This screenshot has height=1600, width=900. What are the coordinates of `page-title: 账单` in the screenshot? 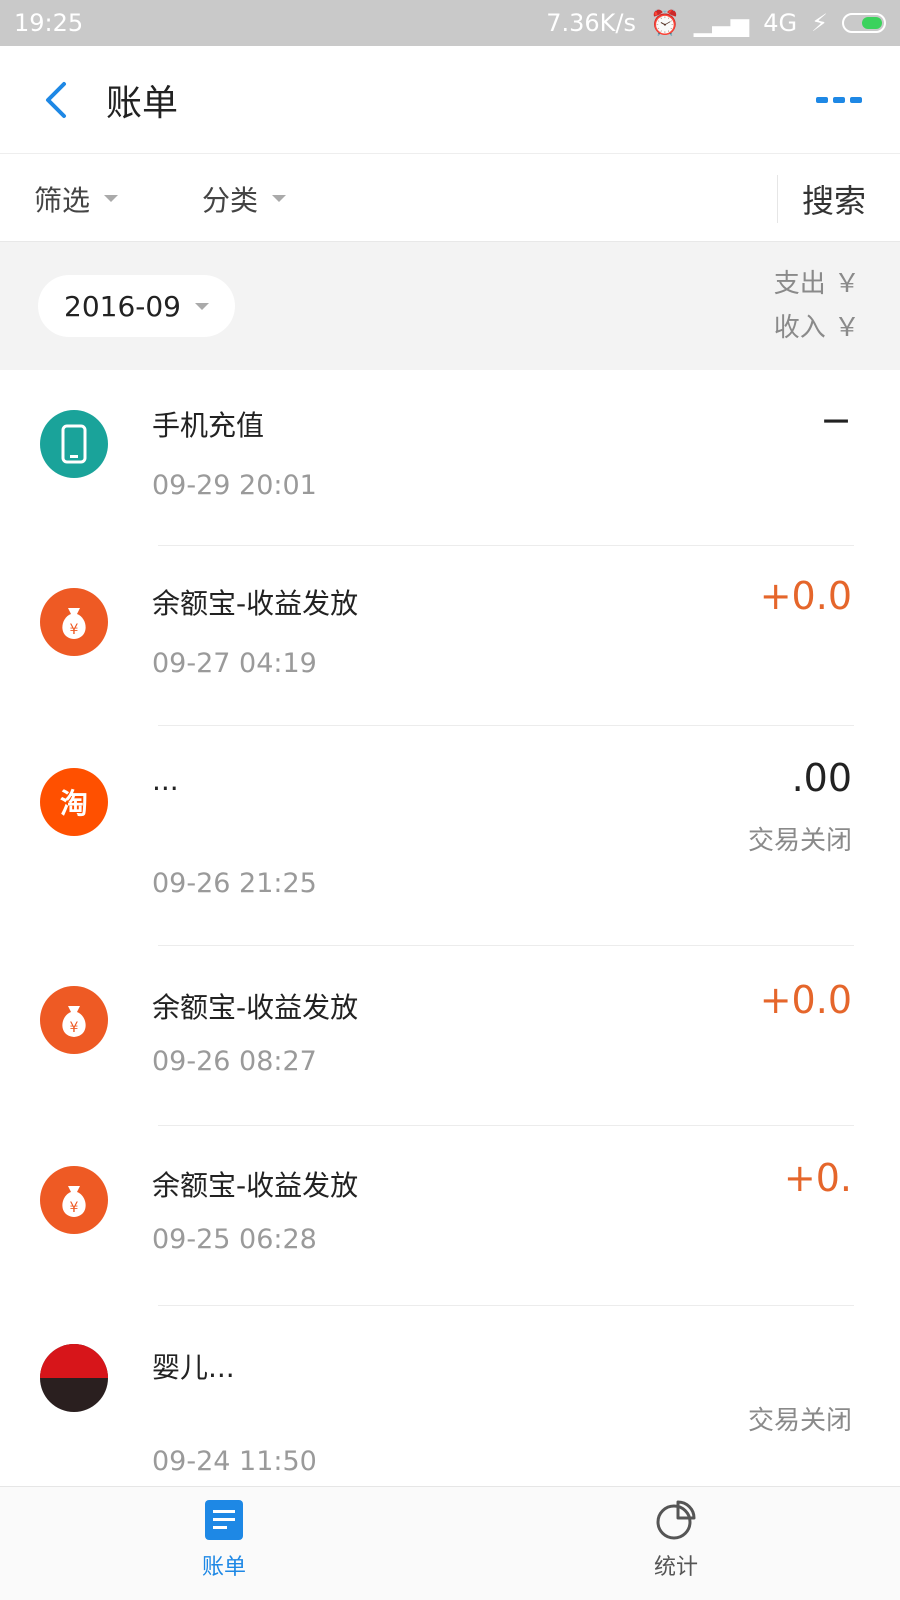 It's located at (142, 103).